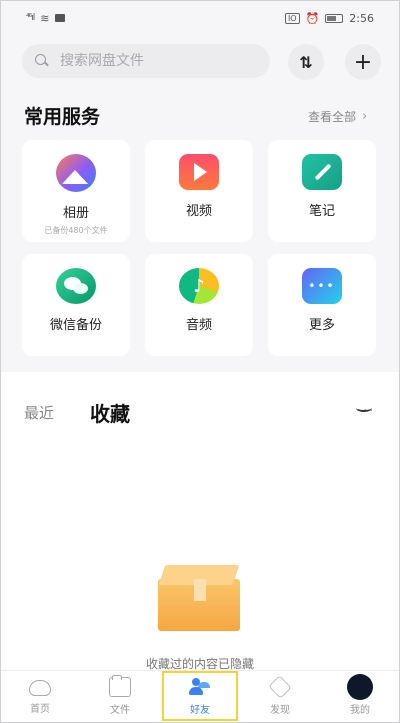 The image size is (400, 723). I want to click on signal-icon: ⁴⁶ıl, so click(30, 18).